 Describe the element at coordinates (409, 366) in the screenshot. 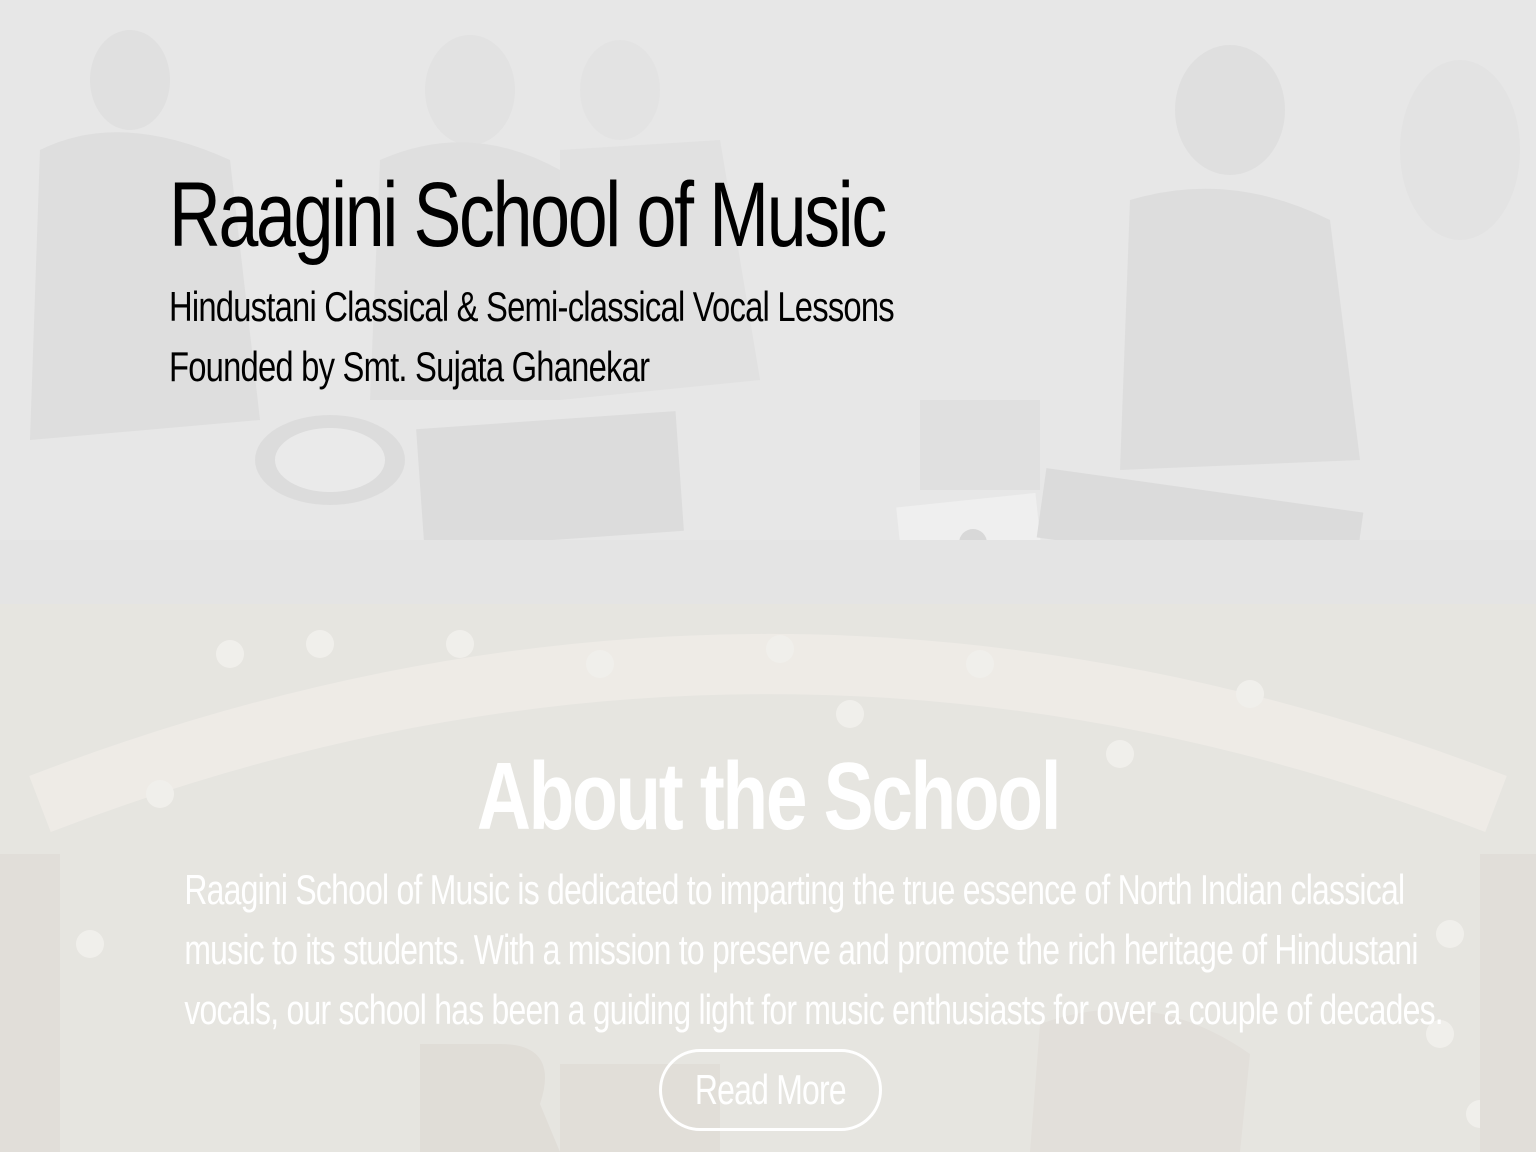

I see `hero-founder-line: Founded by Smt. Sujata Ghanekar` at that location.